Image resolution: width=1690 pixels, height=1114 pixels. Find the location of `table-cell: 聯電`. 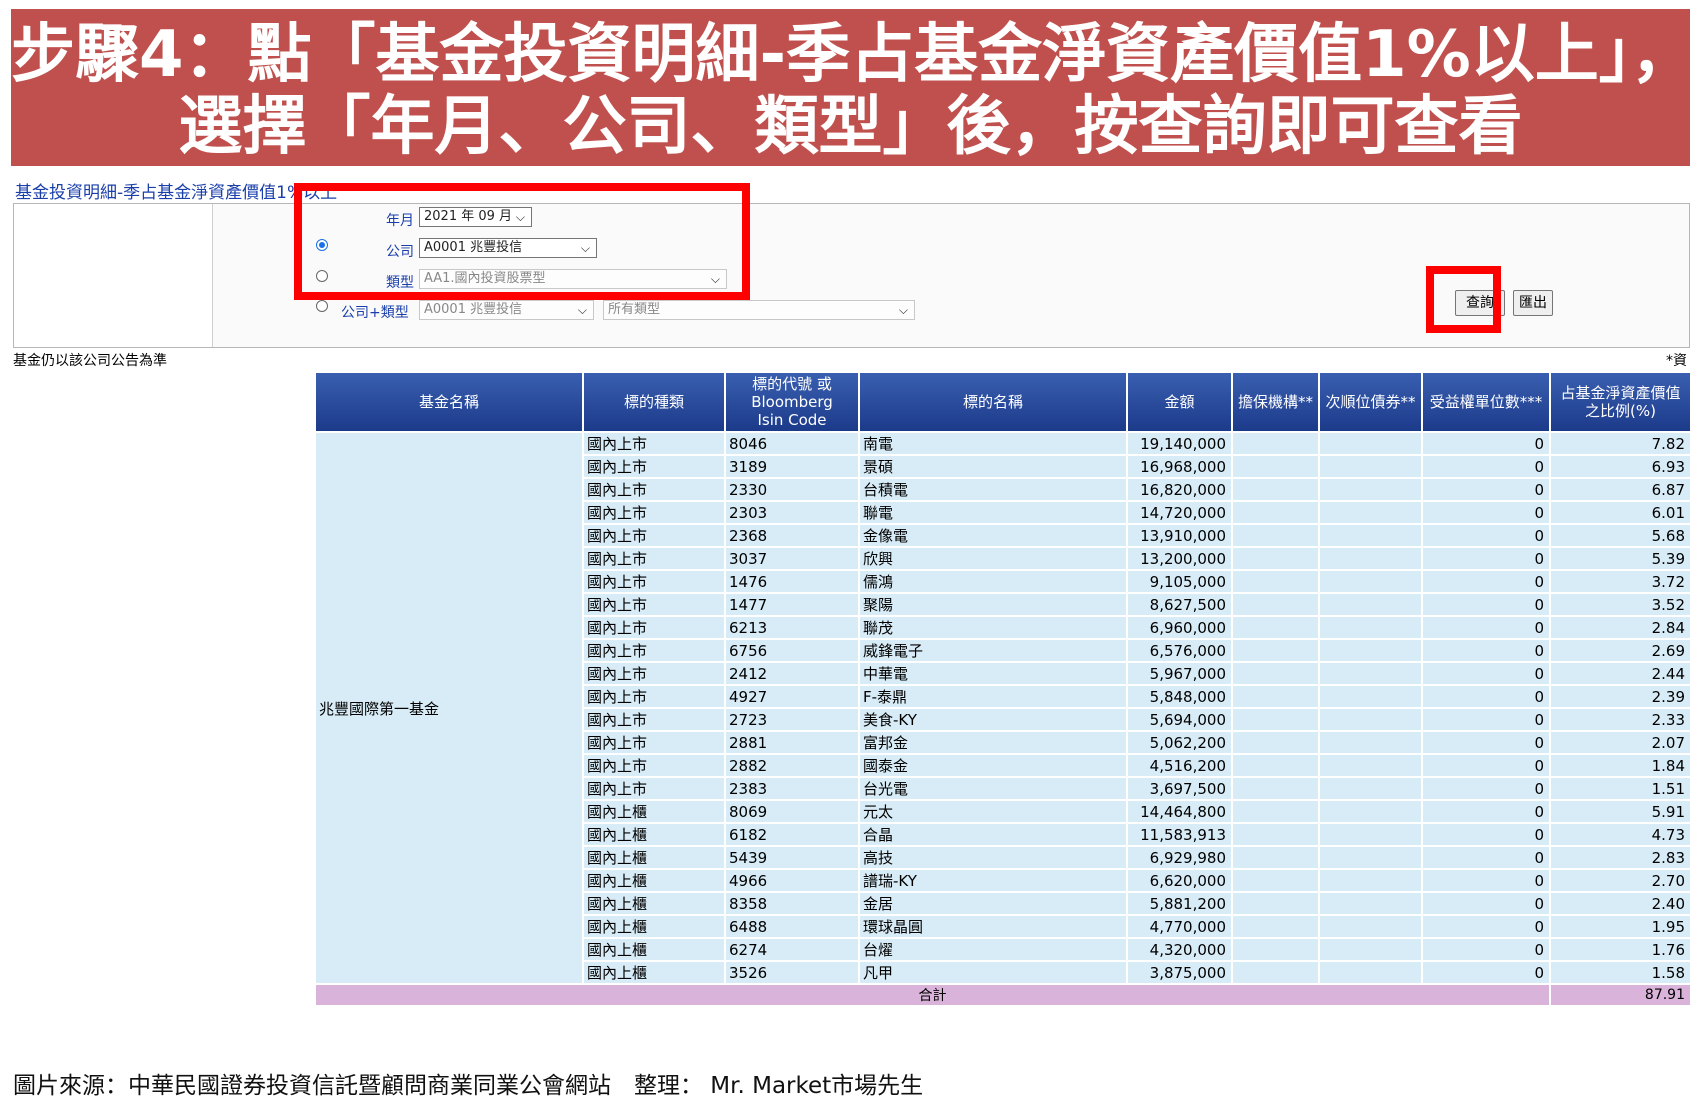

table-cell: 聯電 is located at coordinates (993, 512).